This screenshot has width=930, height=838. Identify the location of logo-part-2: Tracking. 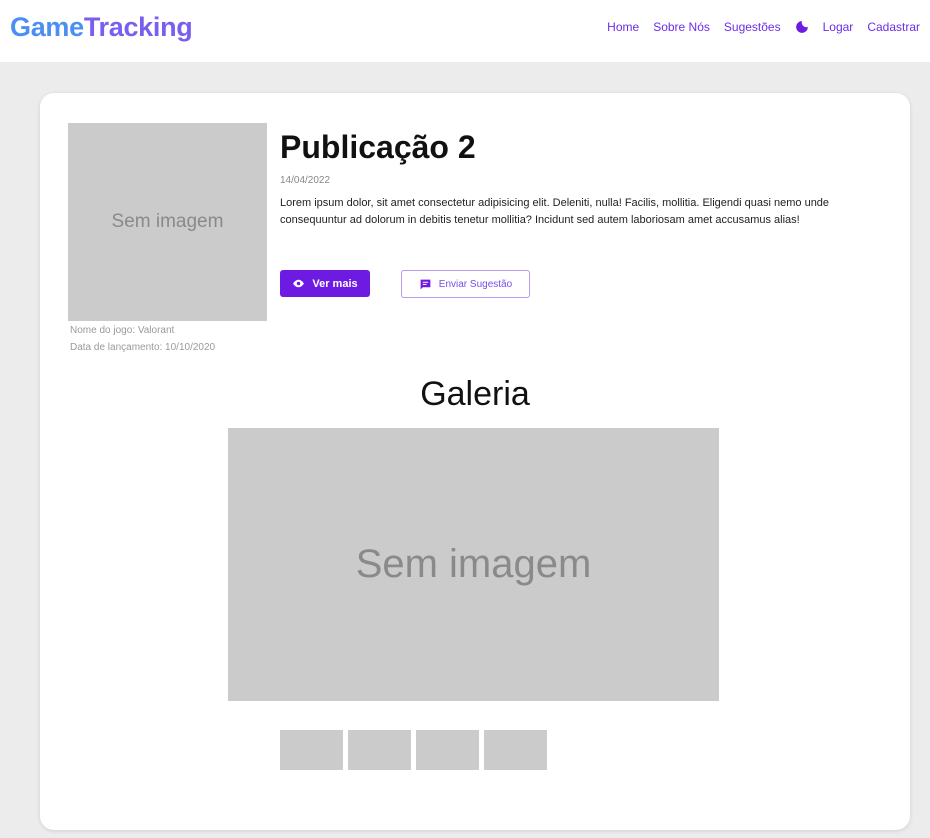
(138, 27).